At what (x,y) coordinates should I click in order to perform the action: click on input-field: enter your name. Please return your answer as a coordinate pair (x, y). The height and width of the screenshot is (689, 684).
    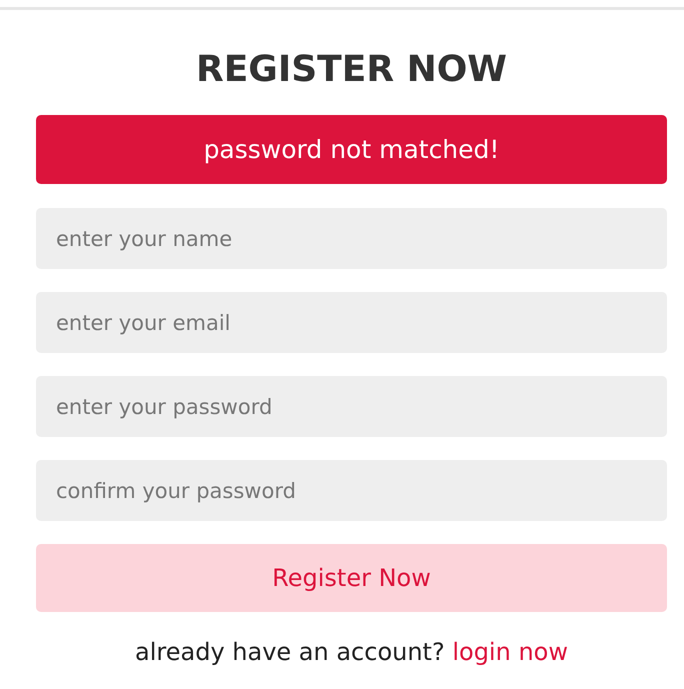
    Looking at the image, I should click on (351, 238).